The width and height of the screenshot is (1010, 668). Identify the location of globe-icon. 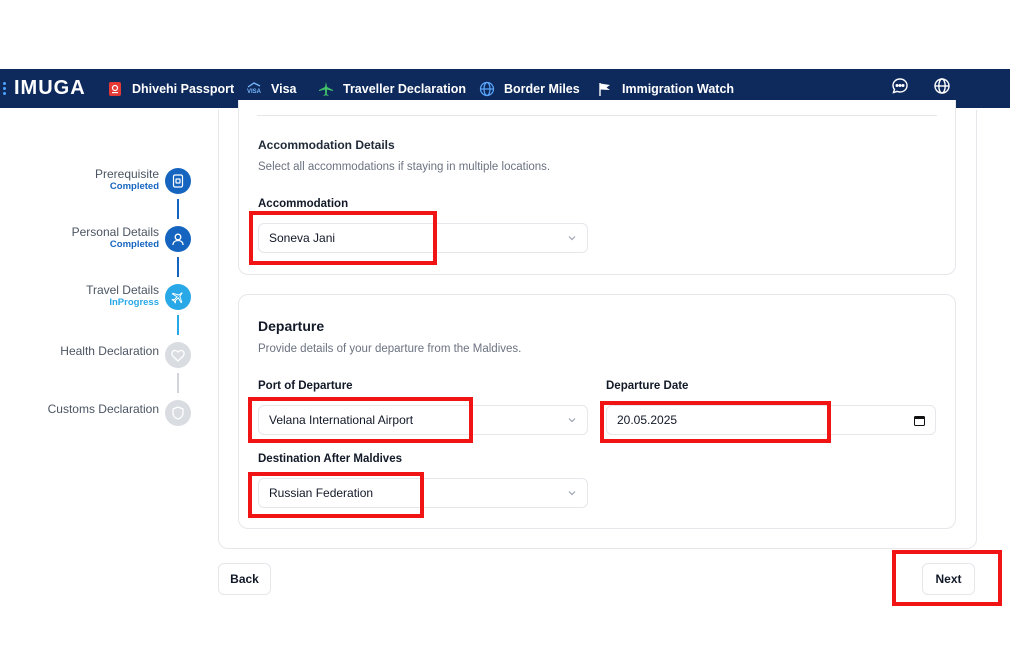
(487, 89).